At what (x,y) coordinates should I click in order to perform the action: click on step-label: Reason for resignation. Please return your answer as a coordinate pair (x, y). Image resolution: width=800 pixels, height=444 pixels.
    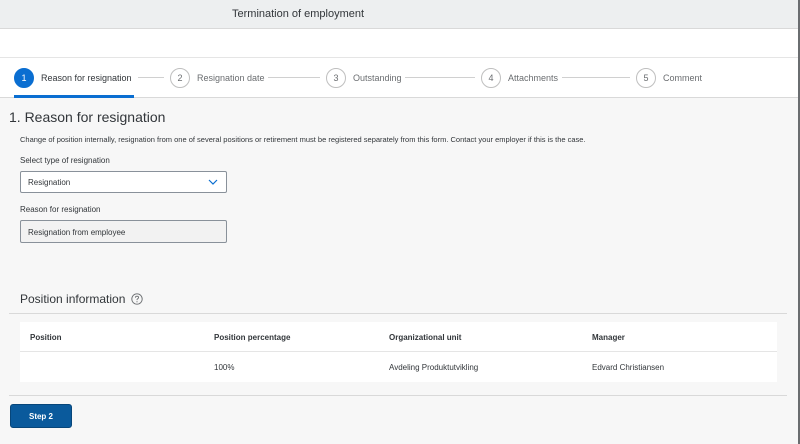
    Looking at the image, I should click on (86, 78).